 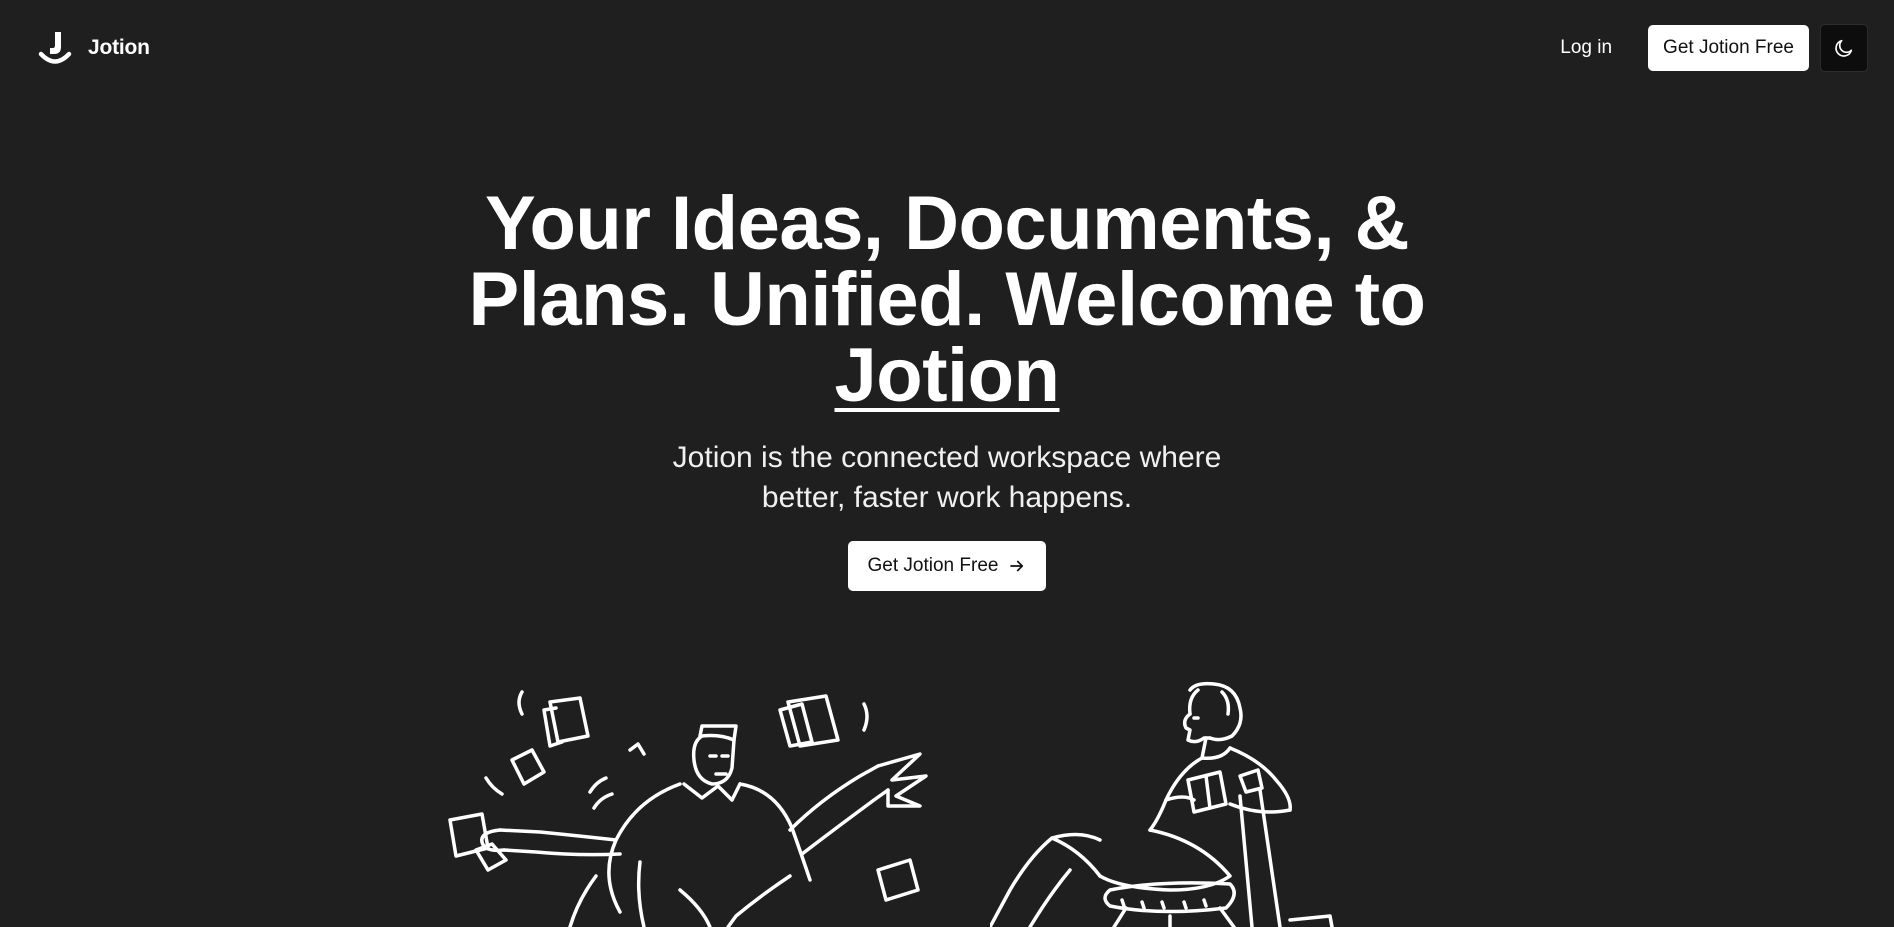 What do you see at coordinates (1728, 48) in the screenshot?
I see `get-jotion-free-nav-button: Get Jotion Free` at bounding box center [1728, 48].